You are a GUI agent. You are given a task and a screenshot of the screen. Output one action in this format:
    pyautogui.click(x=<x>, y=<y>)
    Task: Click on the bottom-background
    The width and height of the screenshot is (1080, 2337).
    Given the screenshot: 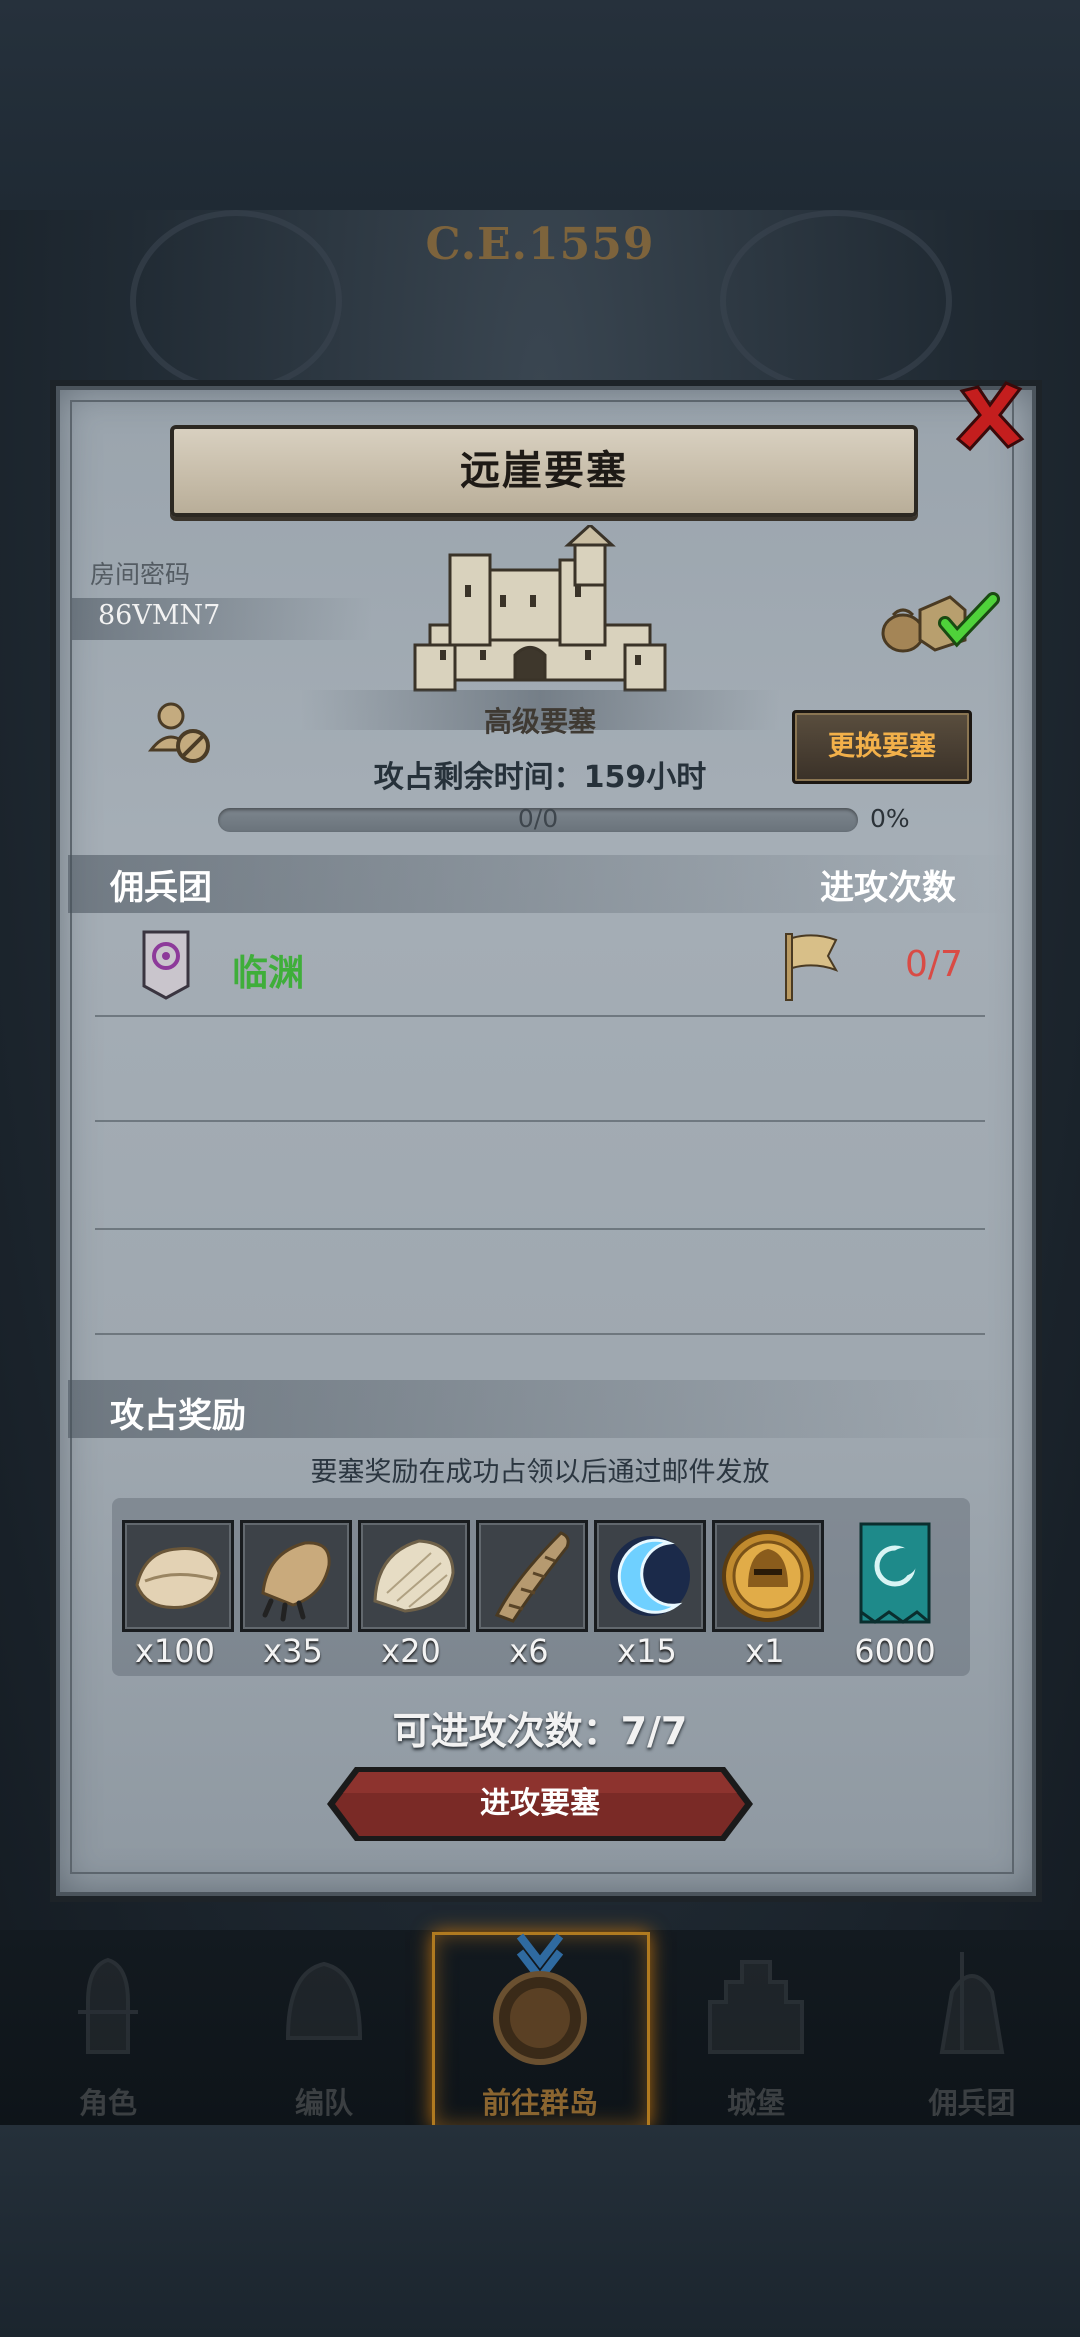 What is the action you would take?
    pyautogui.click(x=540, y=2231)
    